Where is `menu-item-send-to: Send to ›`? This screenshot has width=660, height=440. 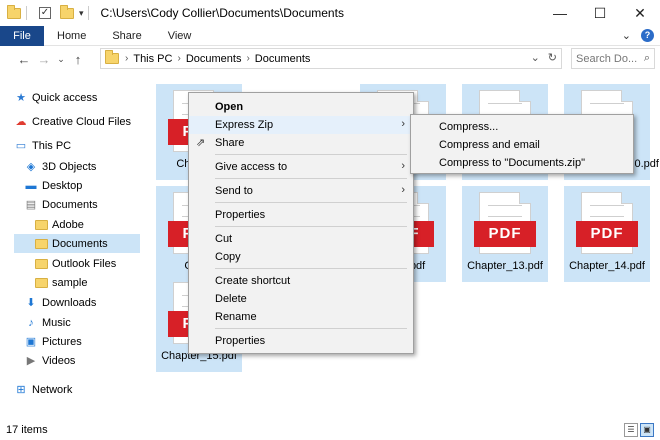
menu-item-send-to: Send to › is located at coordinates (301, 191).